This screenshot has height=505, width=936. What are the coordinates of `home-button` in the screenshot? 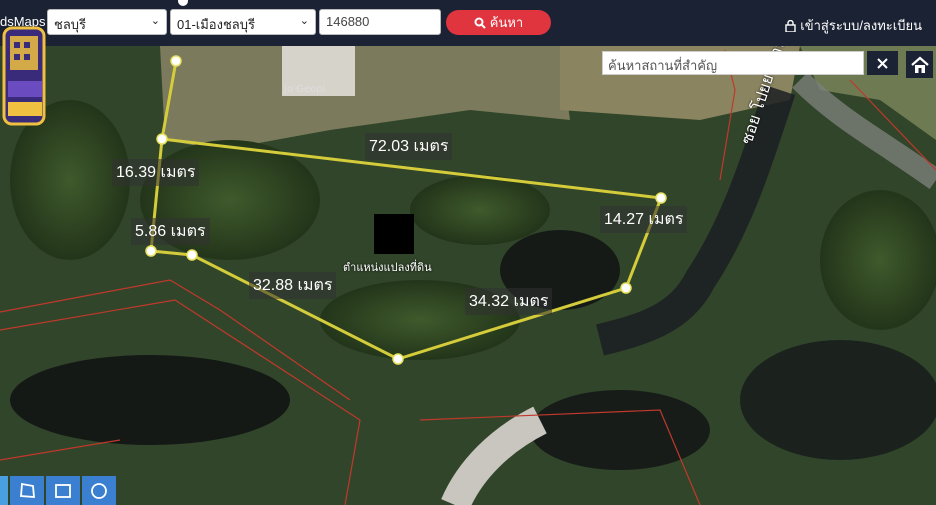 It's located at (919, 64).